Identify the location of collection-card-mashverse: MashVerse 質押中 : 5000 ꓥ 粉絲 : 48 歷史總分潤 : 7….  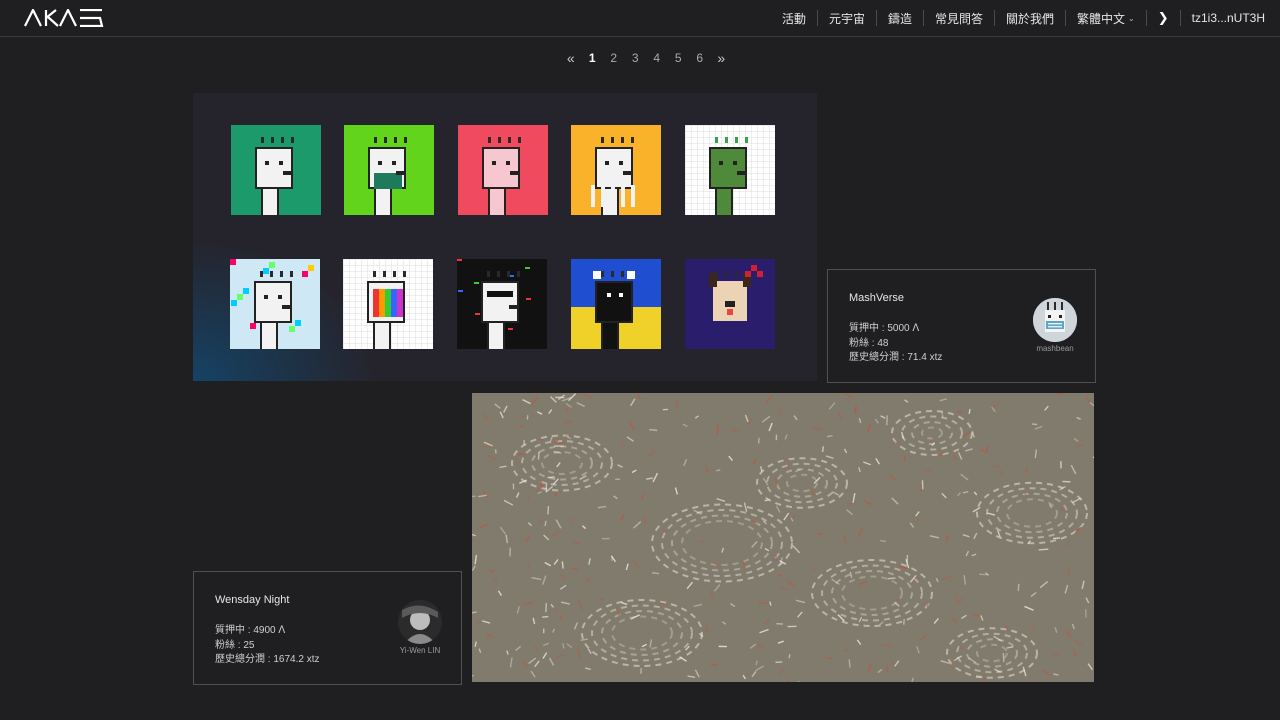
(961, 326).